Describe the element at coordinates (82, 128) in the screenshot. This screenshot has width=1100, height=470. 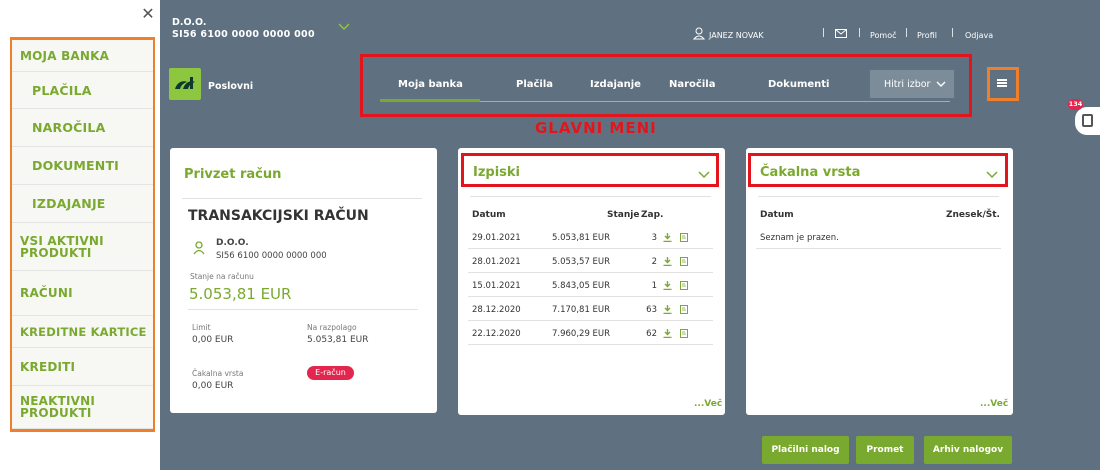
I see `side-menu-item-narocila: NAROČILA` at that location.